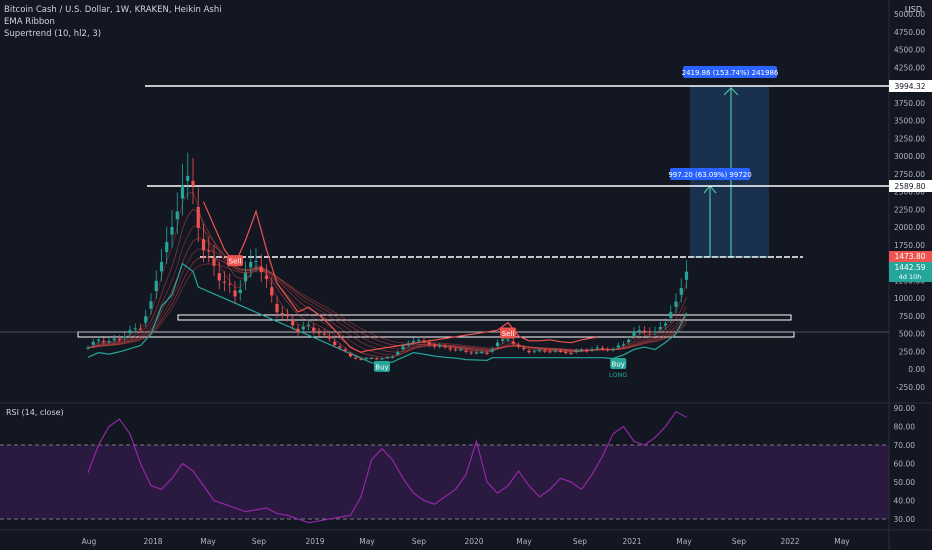 The width and height of the screenshot is (932, 550). Describe the element at coordinates (909, 227) in the screenshot. I see `price-tick-label: 2000.00` at that location.